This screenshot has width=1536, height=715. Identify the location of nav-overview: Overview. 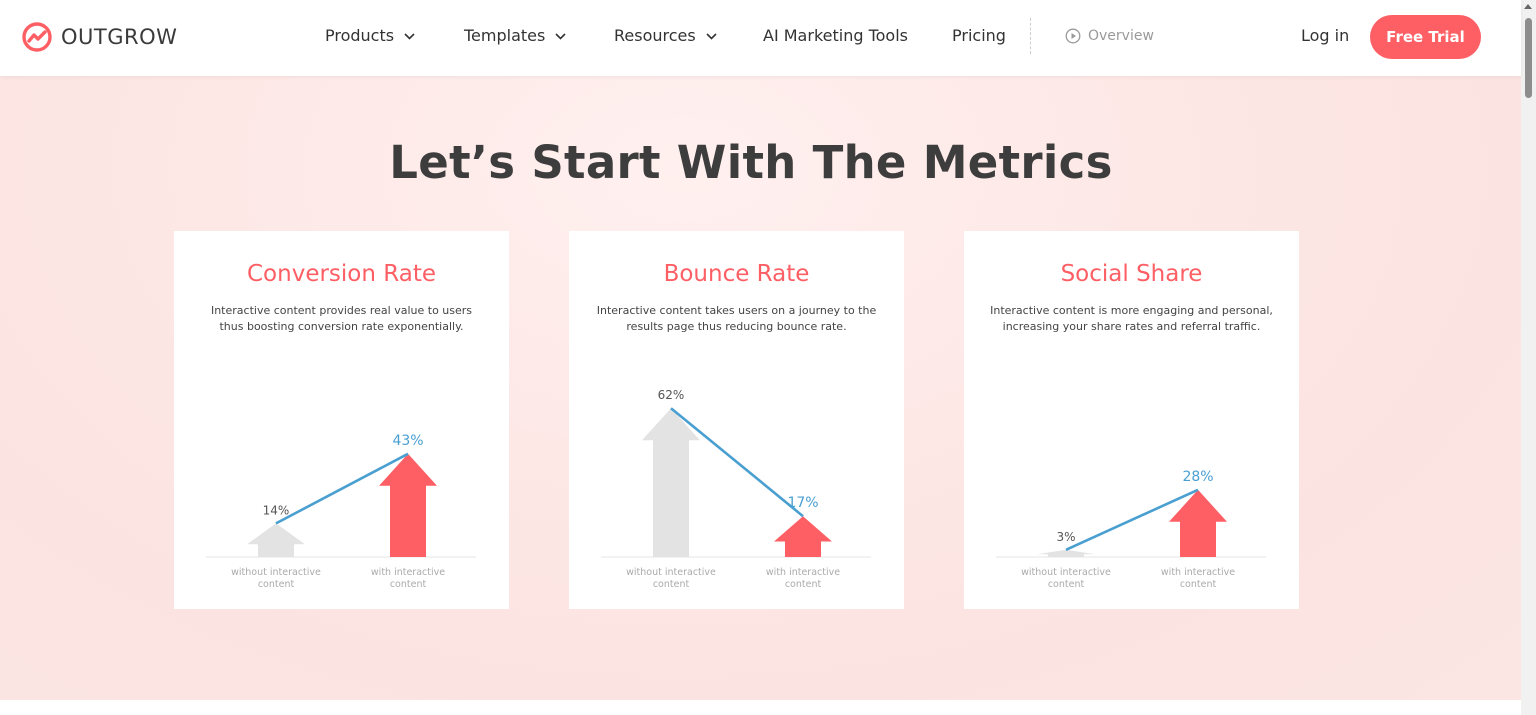
(1109, 36).